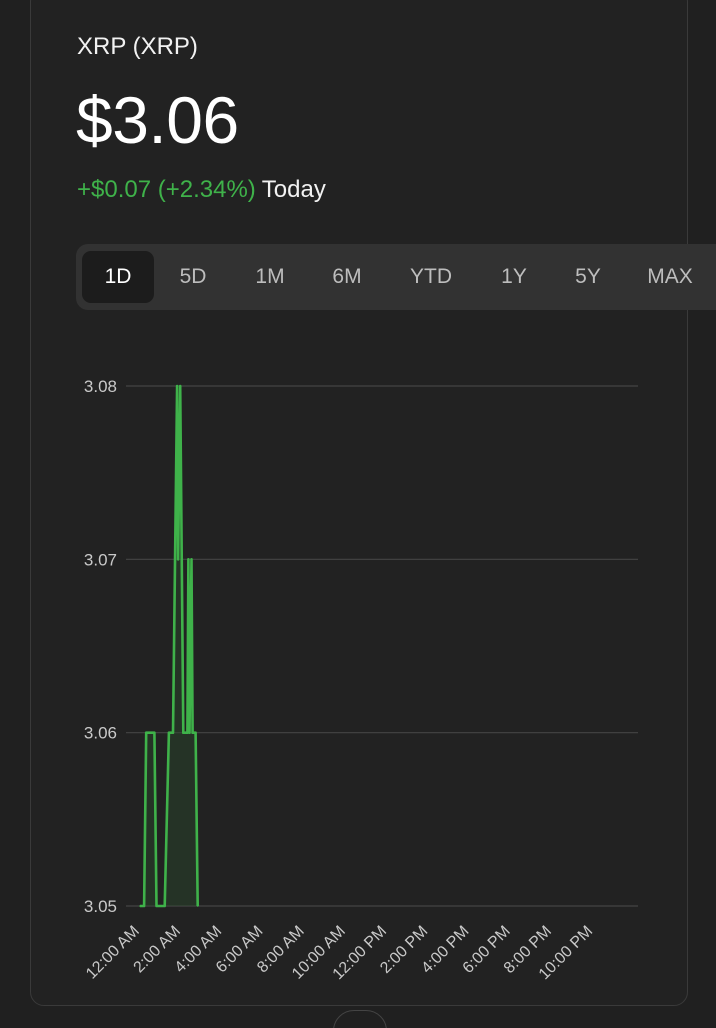  I want to click on range-button-1m: 1M, so click(270, 277).